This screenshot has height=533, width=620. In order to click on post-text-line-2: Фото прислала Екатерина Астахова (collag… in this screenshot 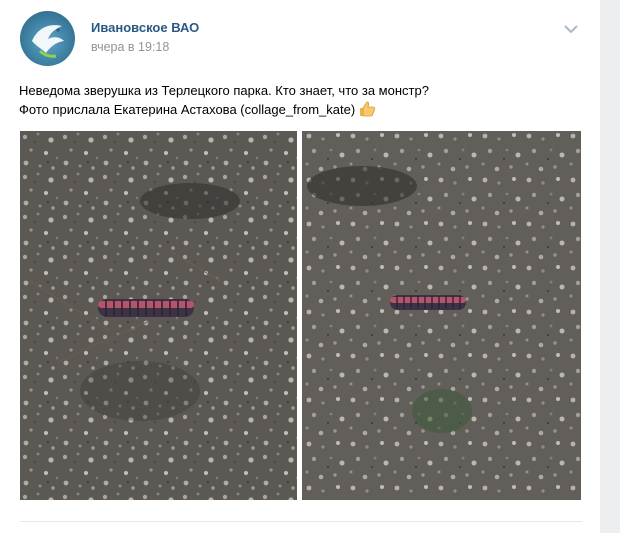, I will do `click(304, 109)`.